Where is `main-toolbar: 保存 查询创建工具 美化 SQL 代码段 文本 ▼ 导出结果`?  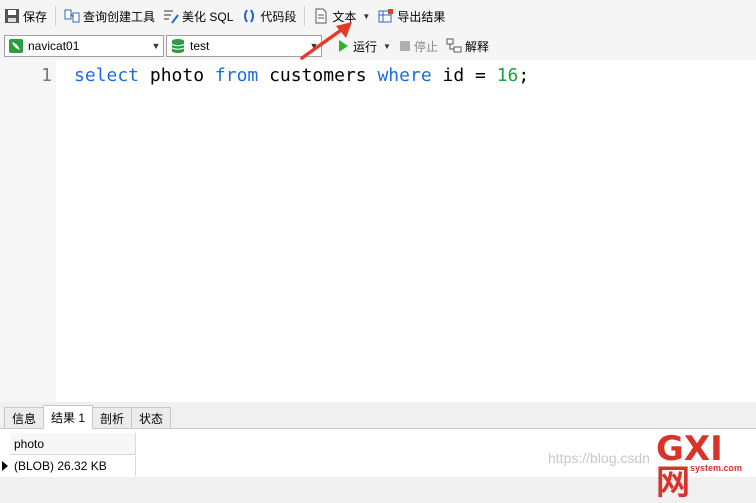 main-toolbar: 保存 查询创建工具 美化 SQL 代码段 文本 ▼ 导出结果 is located at coordinates (378, 16).